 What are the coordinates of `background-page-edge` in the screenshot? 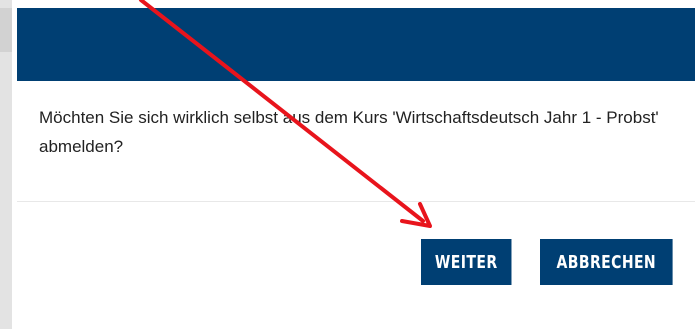 It's located at (6, 164).